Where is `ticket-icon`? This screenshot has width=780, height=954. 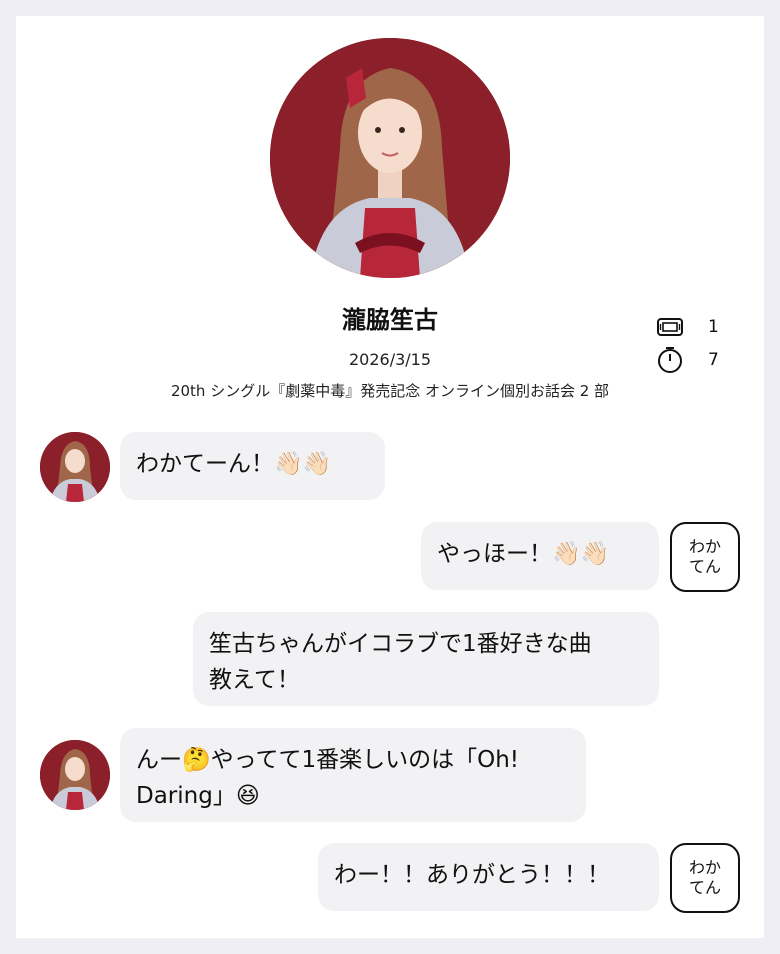
ticket-icon is located at coordinates (670, 327).